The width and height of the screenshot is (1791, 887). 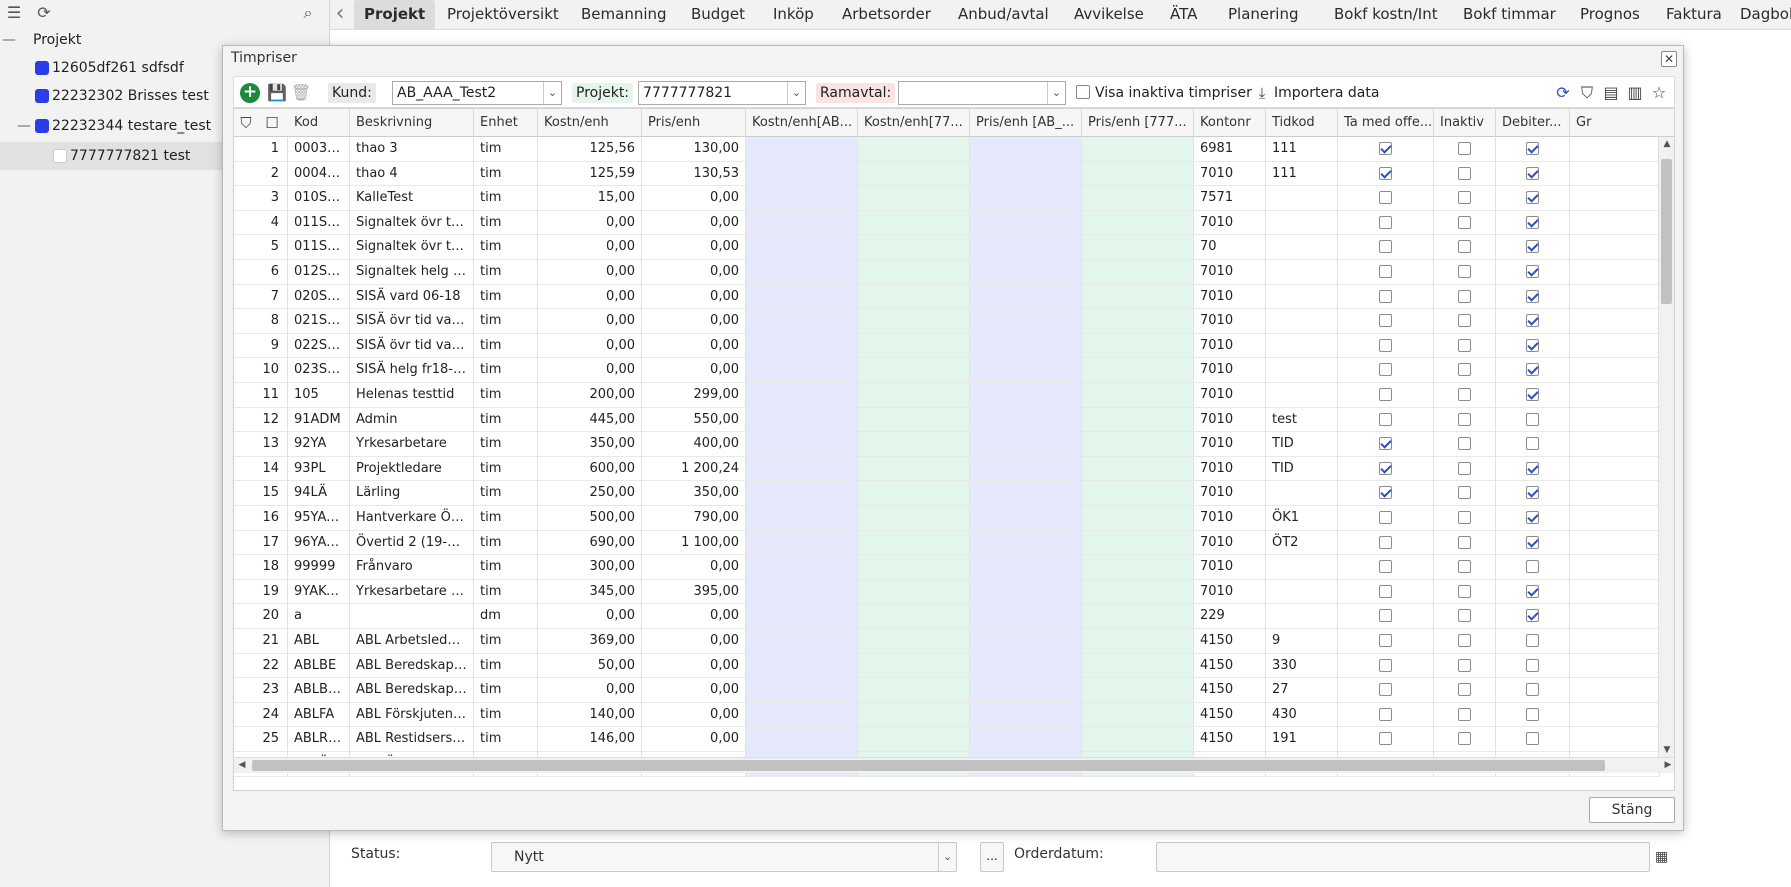 What do you see at coordinates (718, 15) in the screenshot?
I see `tab-budget: Budget` at bounding box center [718, 15].